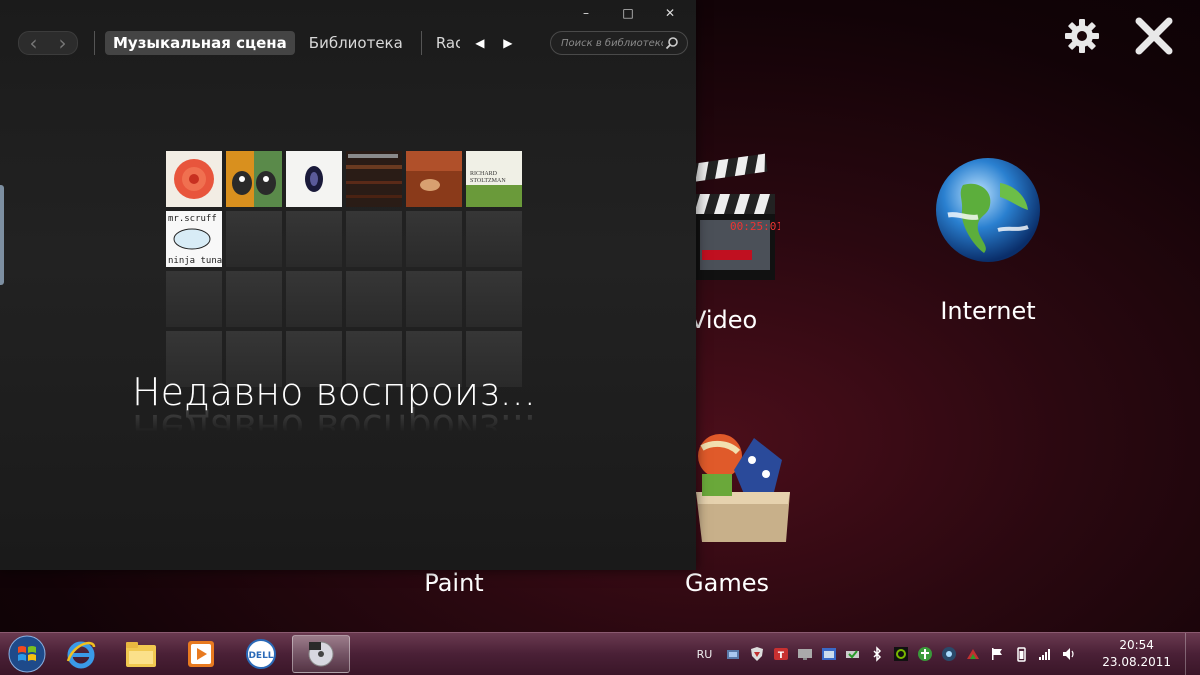 The image size is (1200, 675). What do you see at coordinates (194, 179) in the screenshot?
I see `album-cover-red-flower` at bounding box center [194, 179].